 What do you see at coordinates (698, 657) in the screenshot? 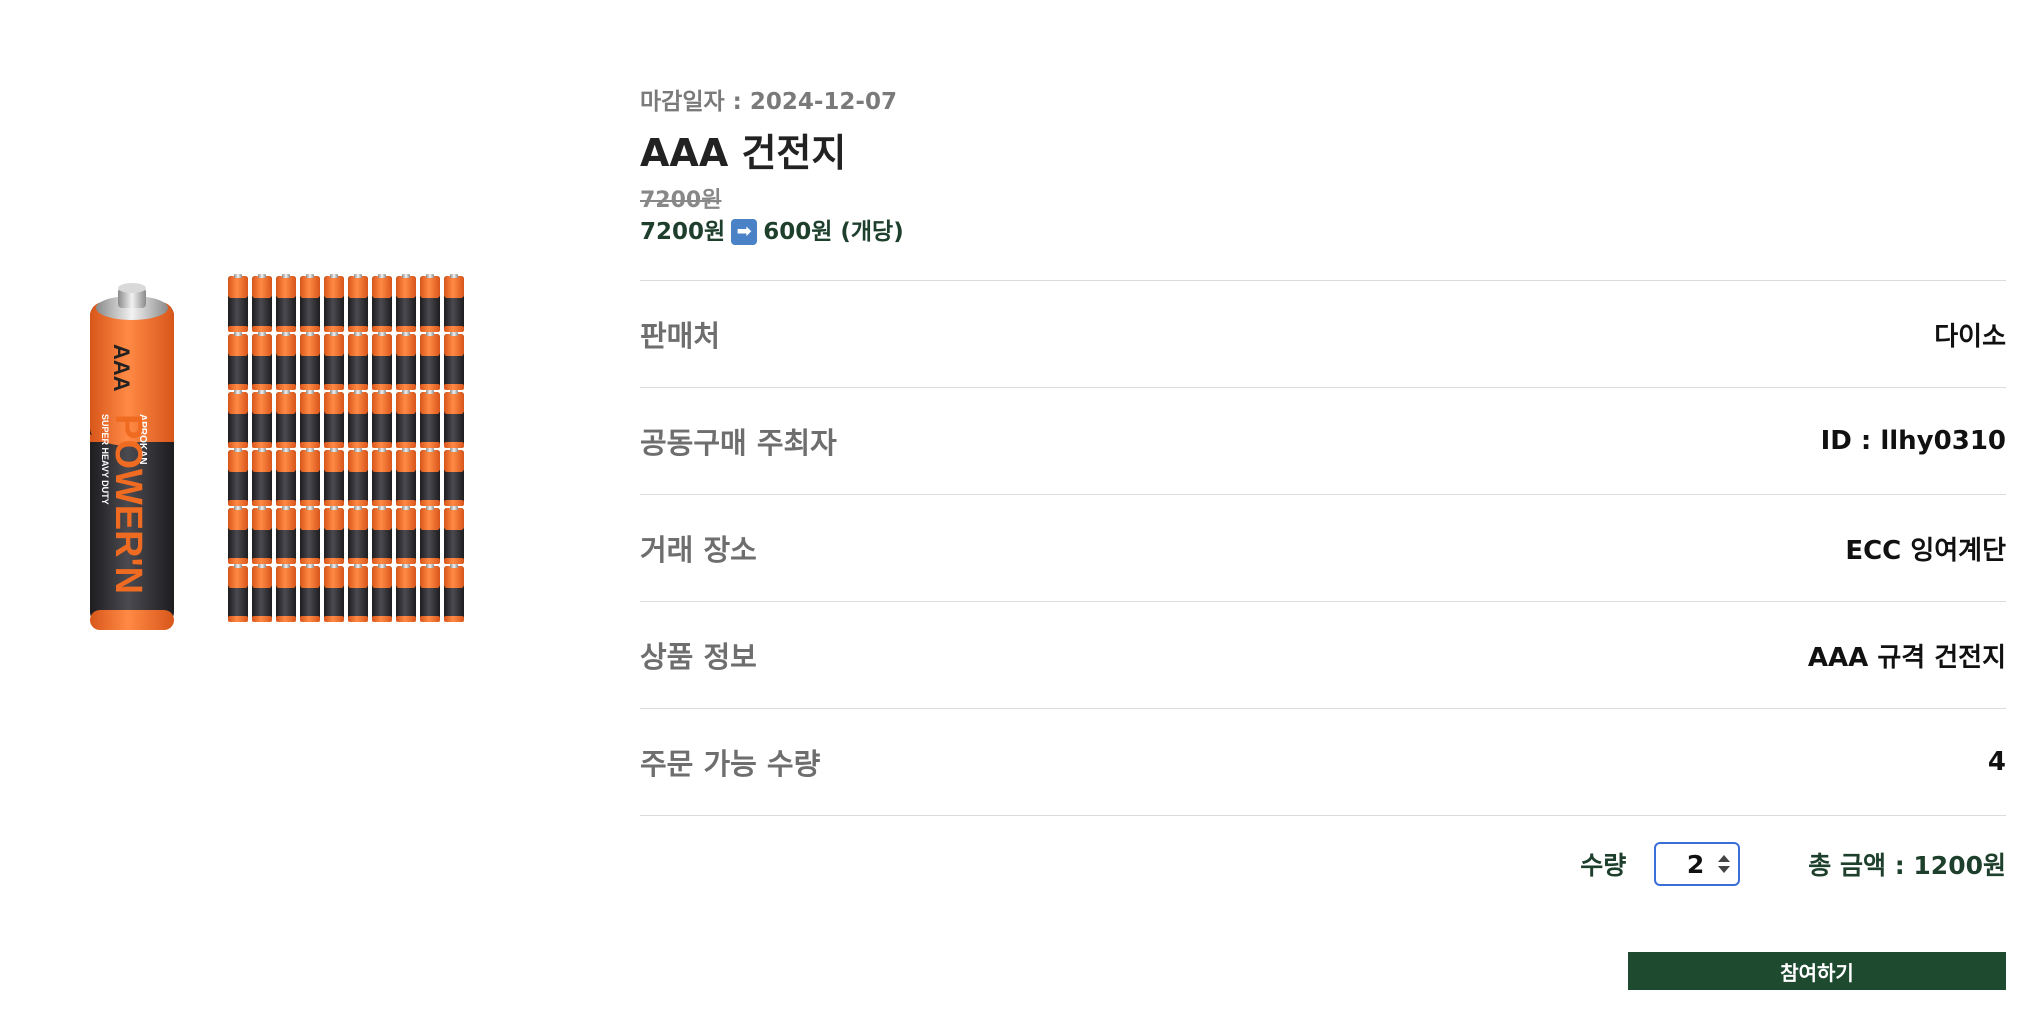
I see `info-label: 상품 정보` at bounding box center [698, 657].